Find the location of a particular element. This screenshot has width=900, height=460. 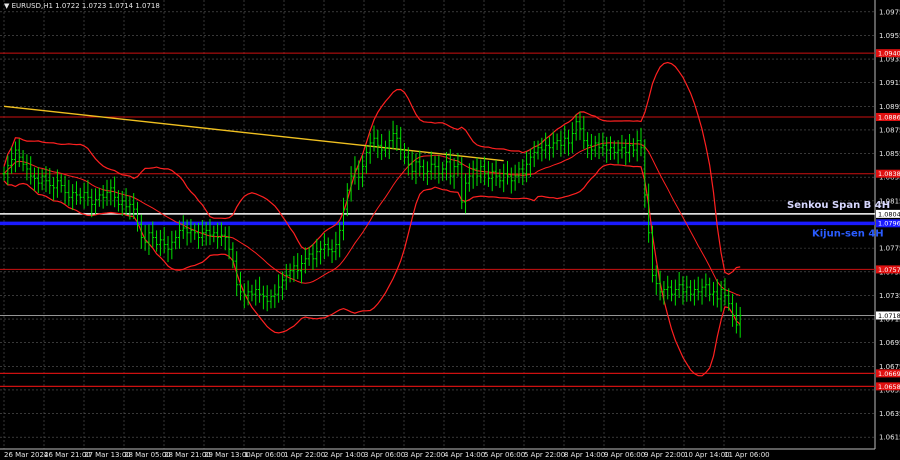

y-tick-label: 1.0695 is located at coordinates (889, 343).